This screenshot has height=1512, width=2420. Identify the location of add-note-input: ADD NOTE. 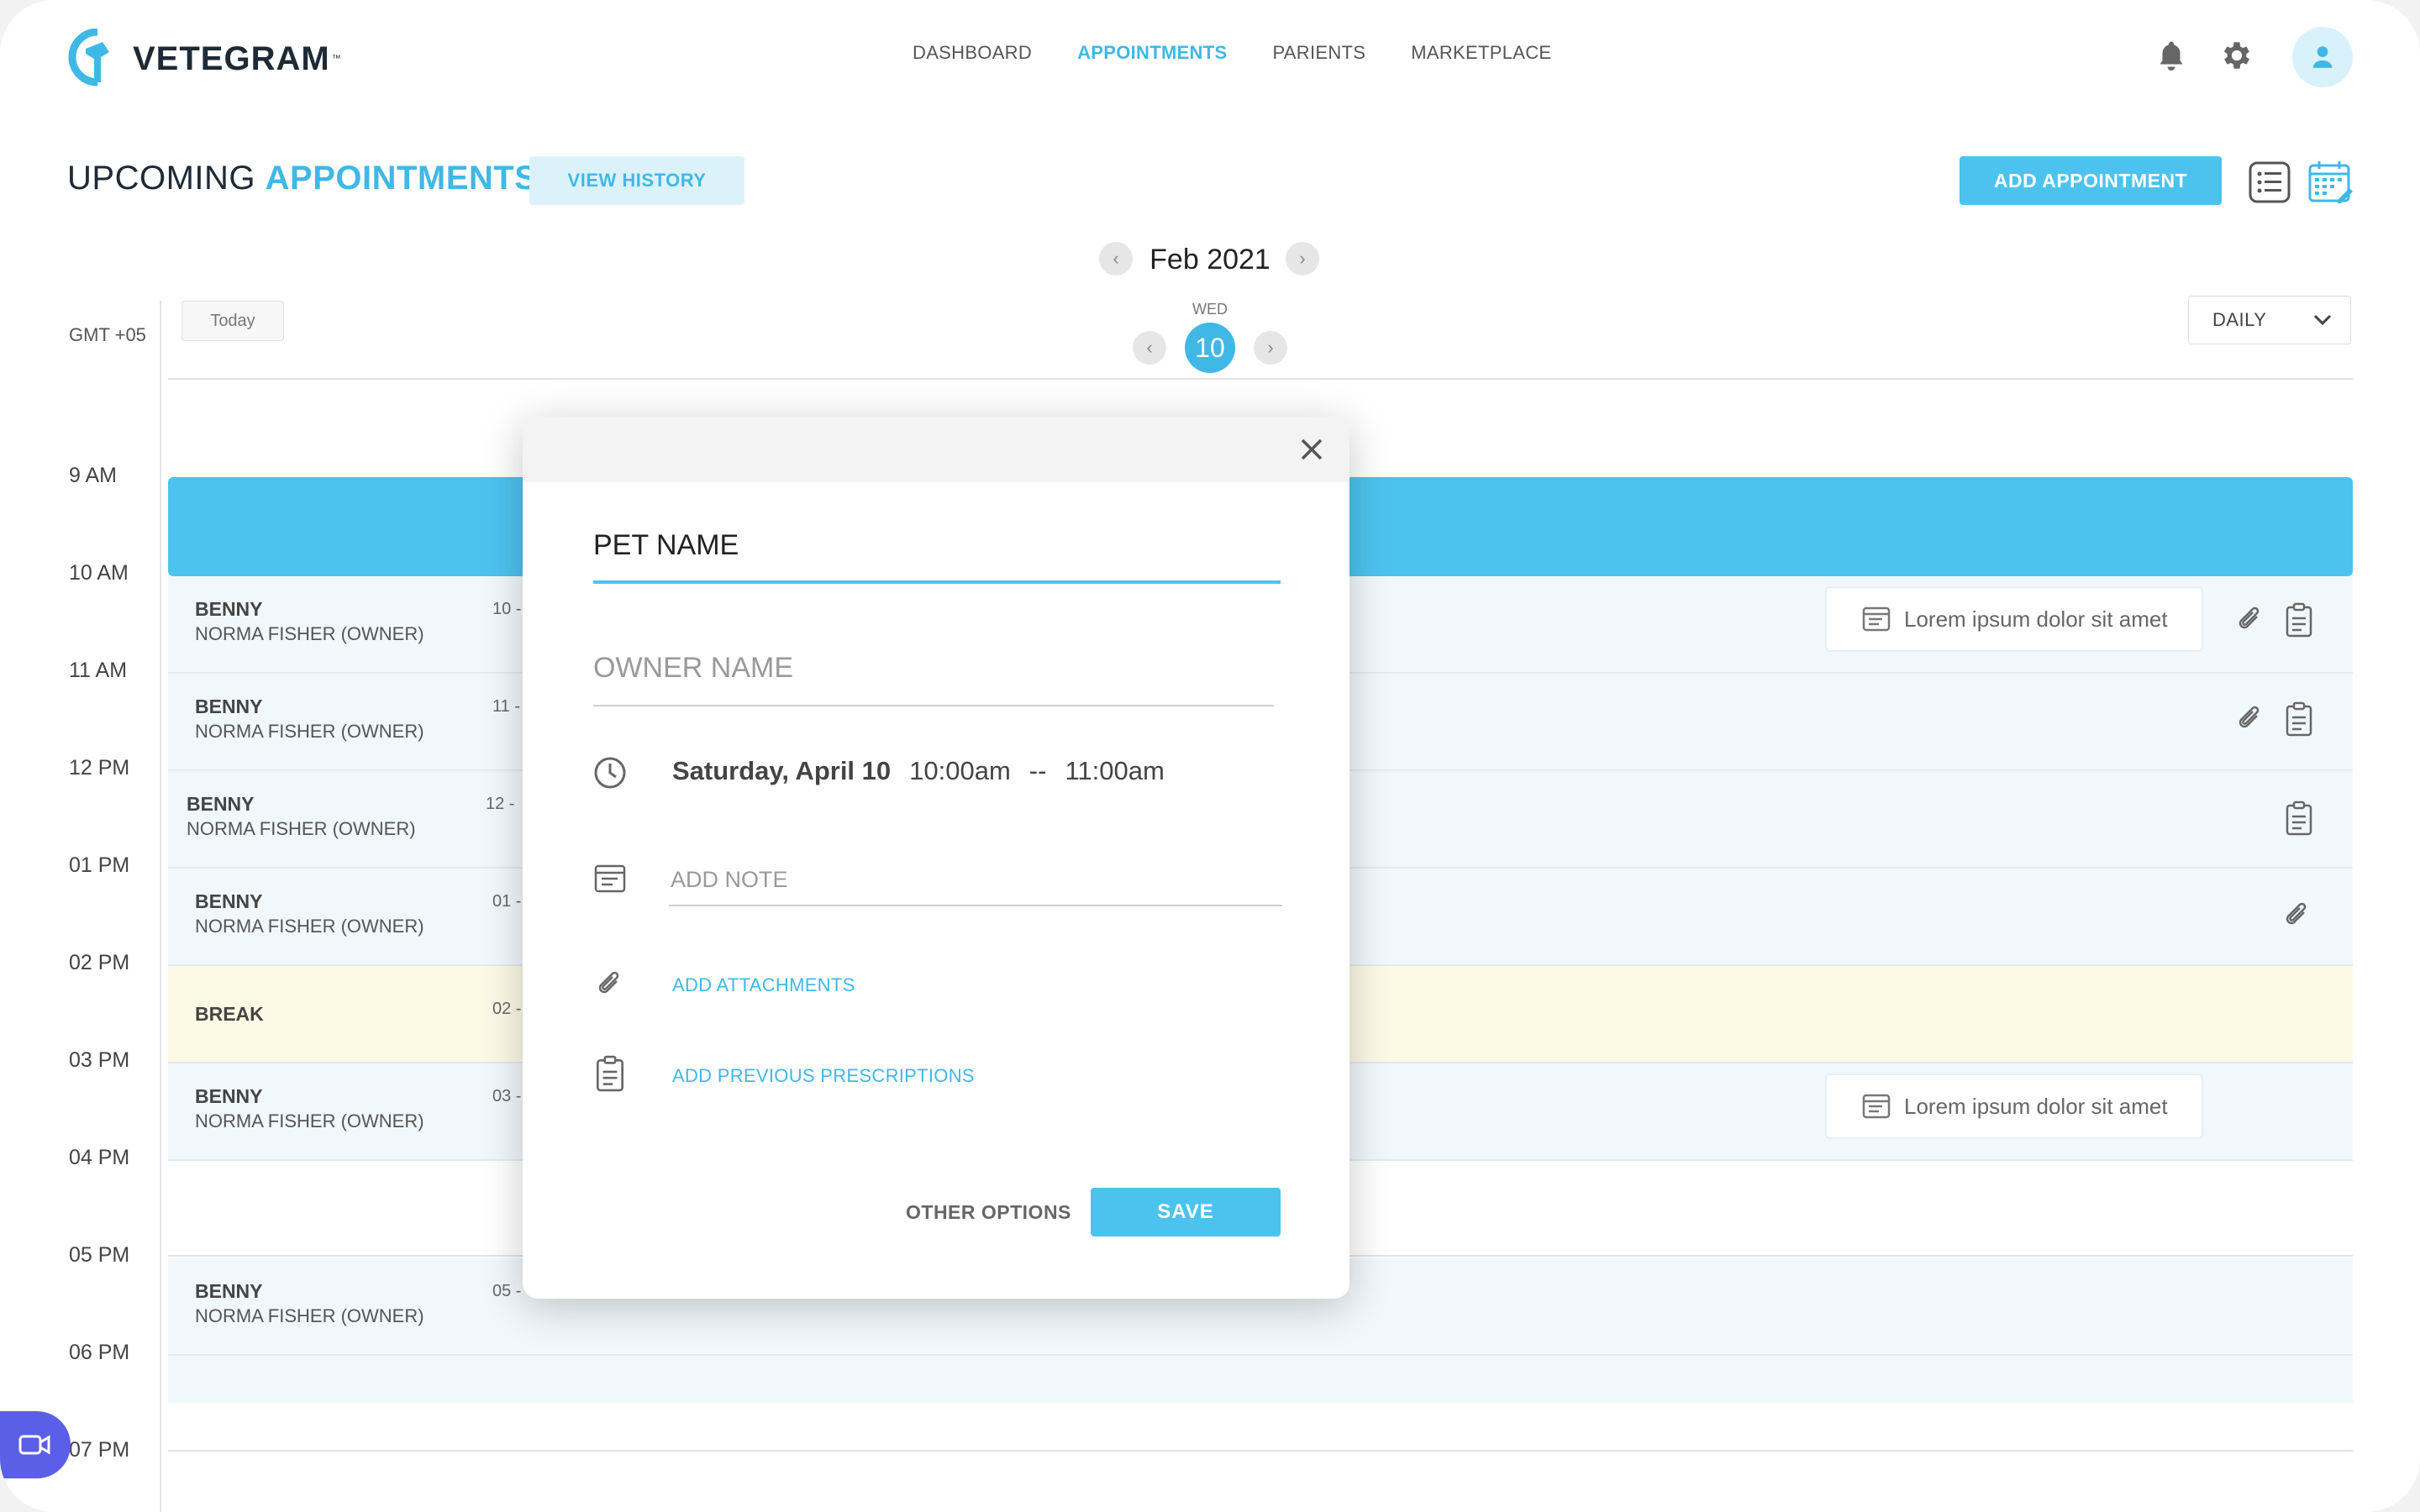
(975, 886).